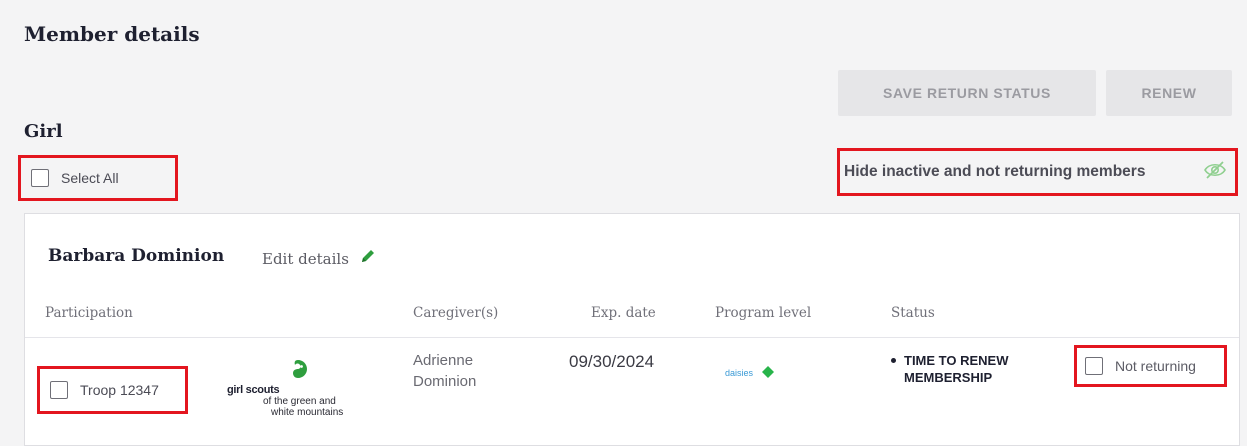  What do you see at coordinates (443, 360) in the screenshot?
I see `caregiver-first-name: Adrienne` at bounding box center [443, 360].